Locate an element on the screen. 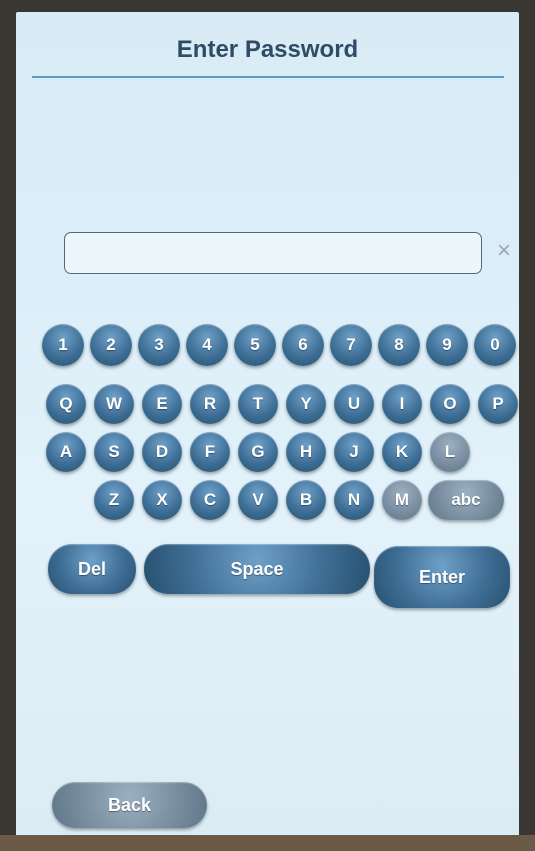  key-y: Y is located at coordinates (306, 404).